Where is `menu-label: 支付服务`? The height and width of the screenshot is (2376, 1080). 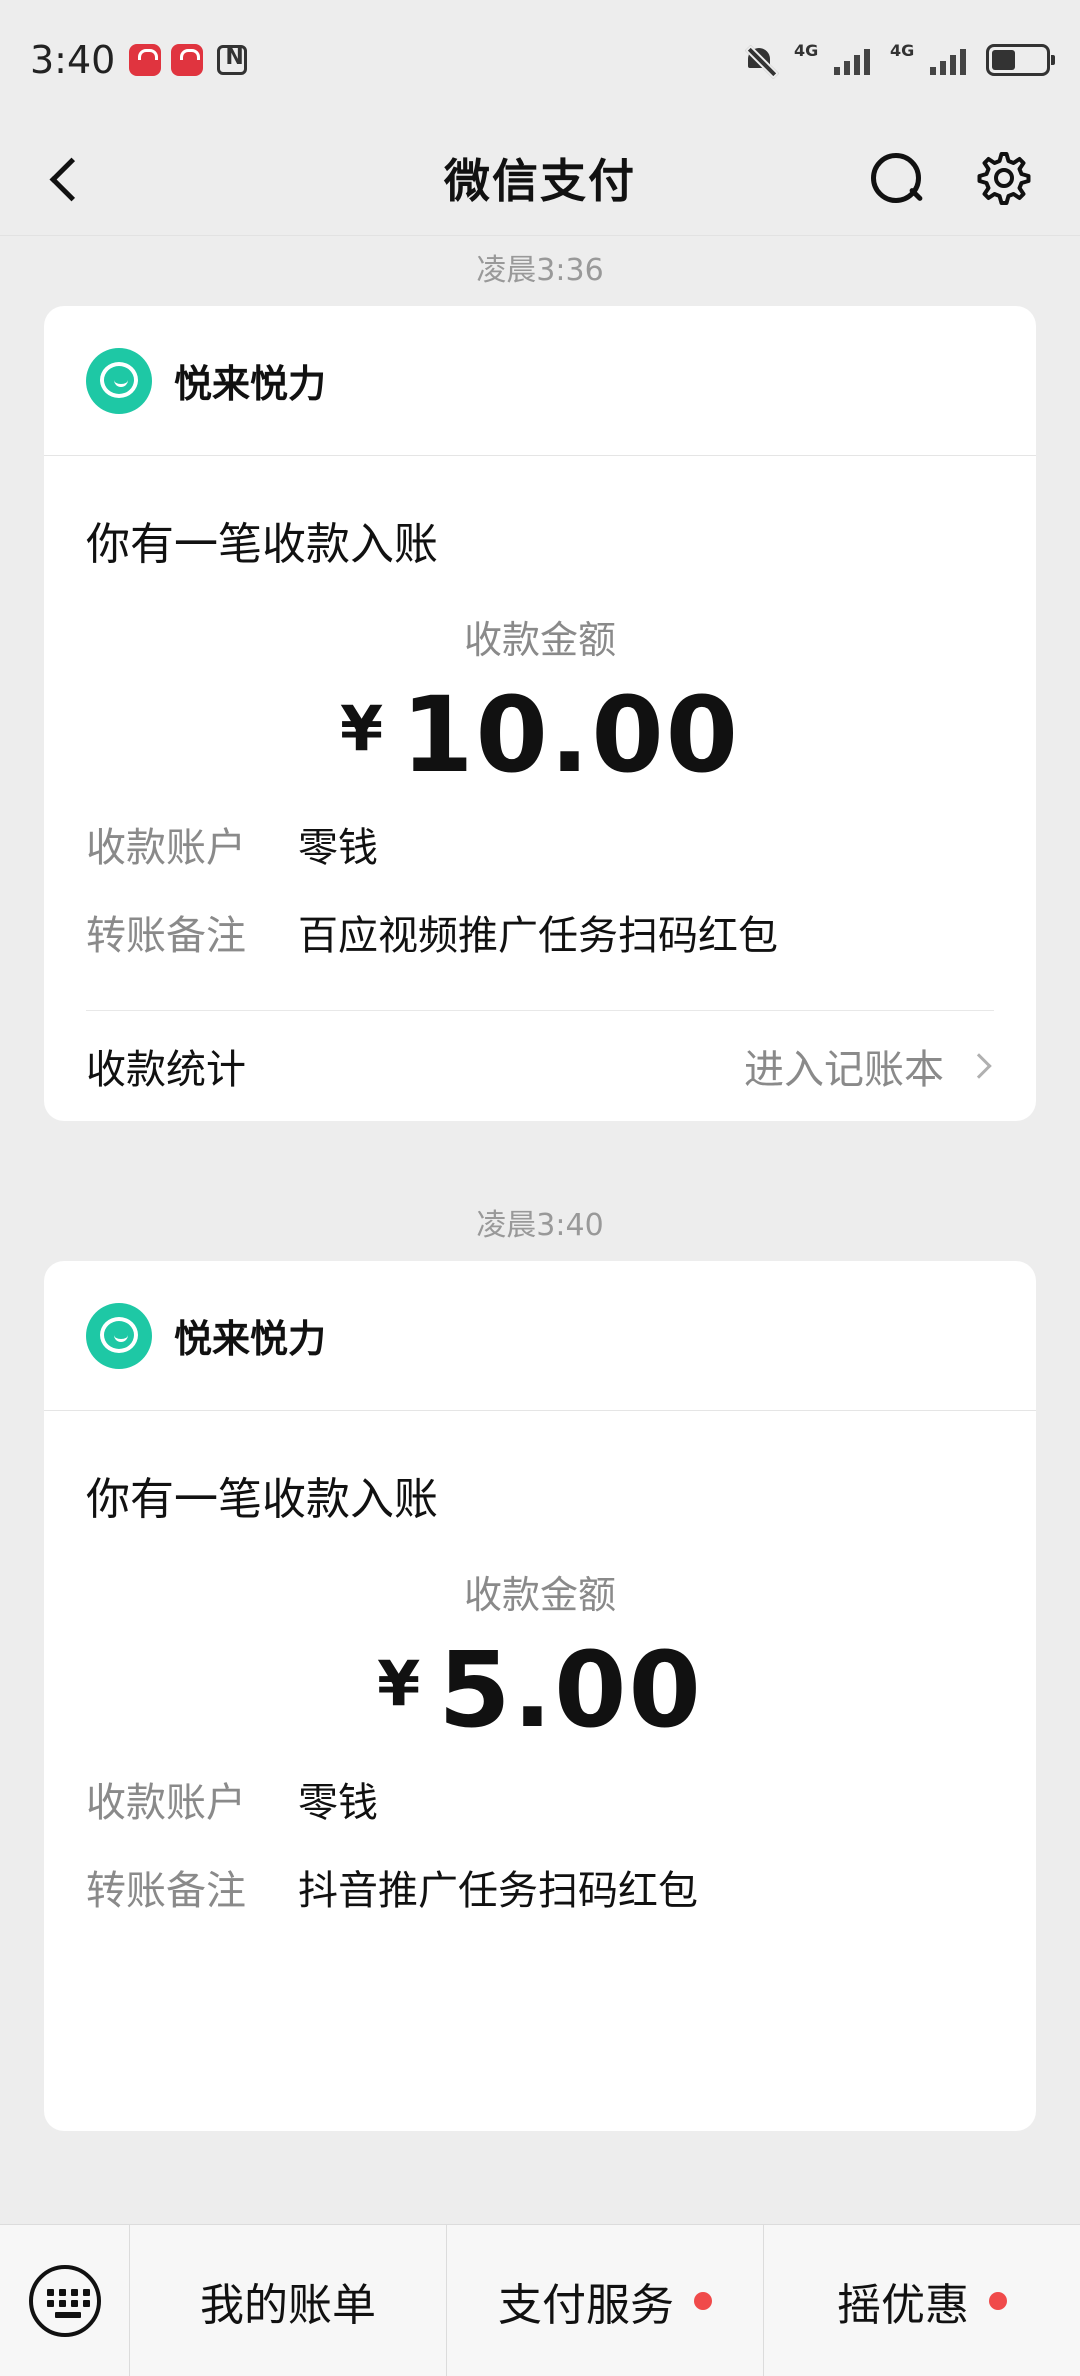
menu-label: 支付服务 is located at coordinates (586, 2305).